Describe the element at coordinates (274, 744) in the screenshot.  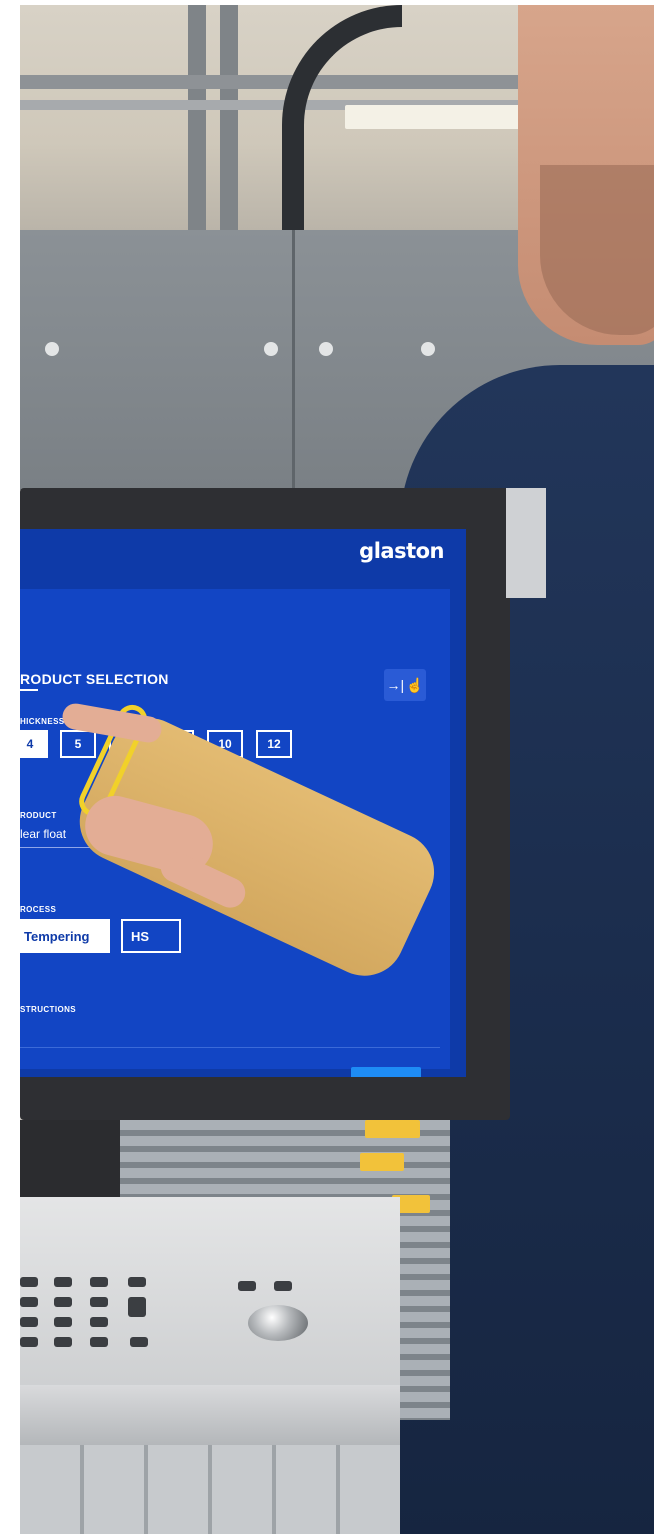
I see `thickness-option-12: 12` at that location.